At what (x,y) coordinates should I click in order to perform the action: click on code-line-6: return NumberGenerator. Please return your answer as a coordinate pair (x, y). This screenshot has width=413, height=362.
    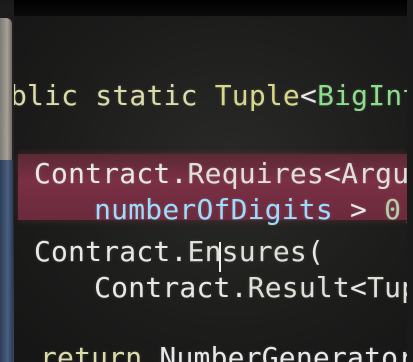
    Looking at the image, I should click on (223, 351).